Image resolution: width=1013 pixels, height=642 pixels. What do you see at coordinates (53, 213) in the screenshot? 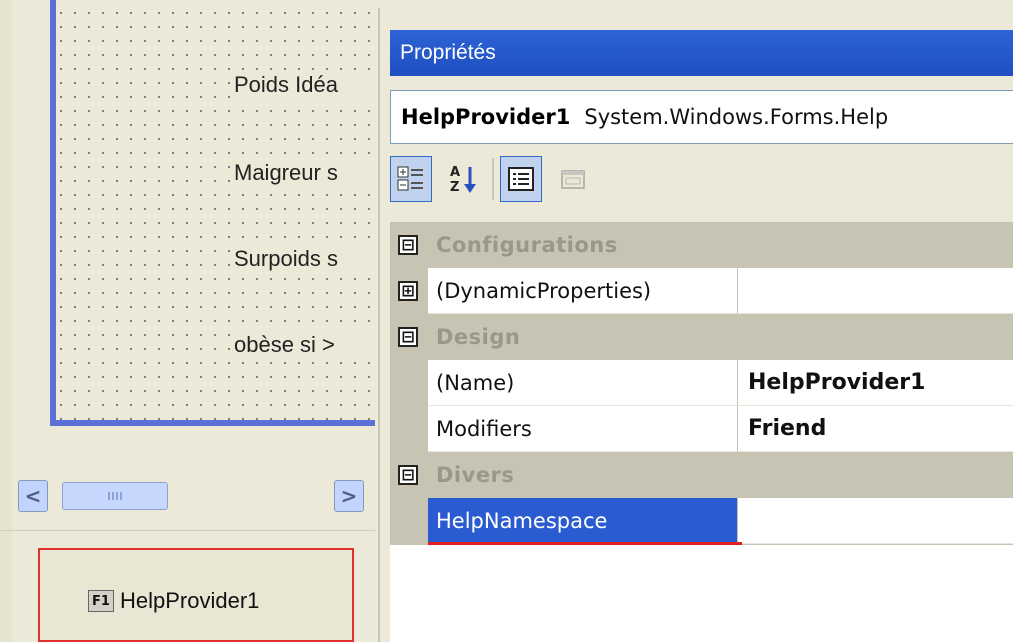
I see `form-border-left` at bounding box center [53, 213].